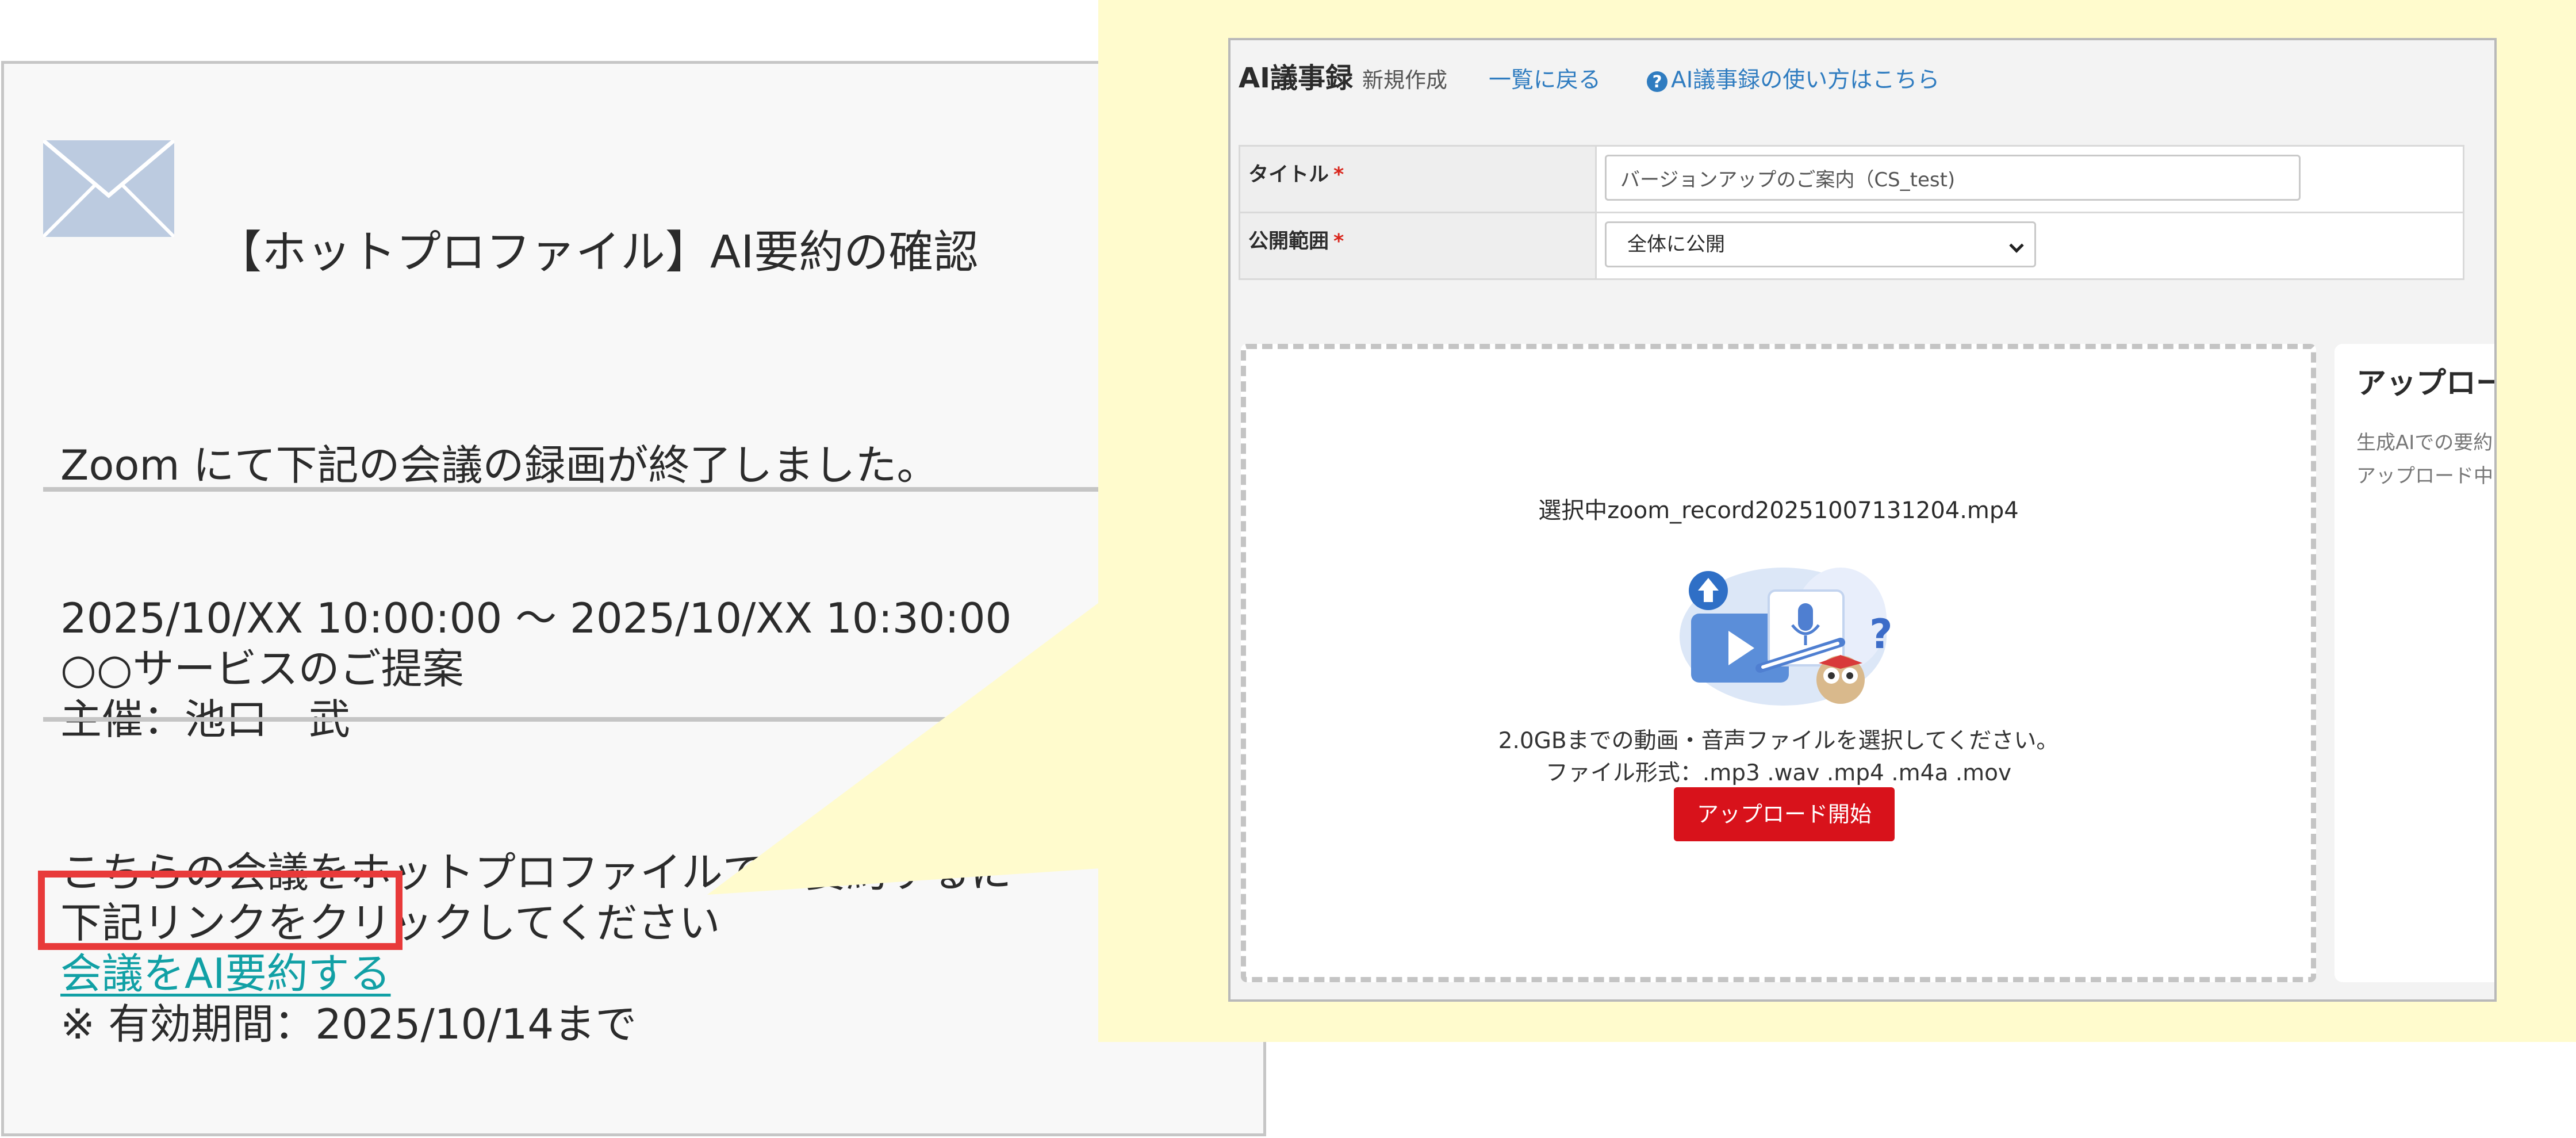 This screenshot has height=1138, width=2576. I want to click on upload-status-line-1: 生成AIでの要約, so click(2424, 442).